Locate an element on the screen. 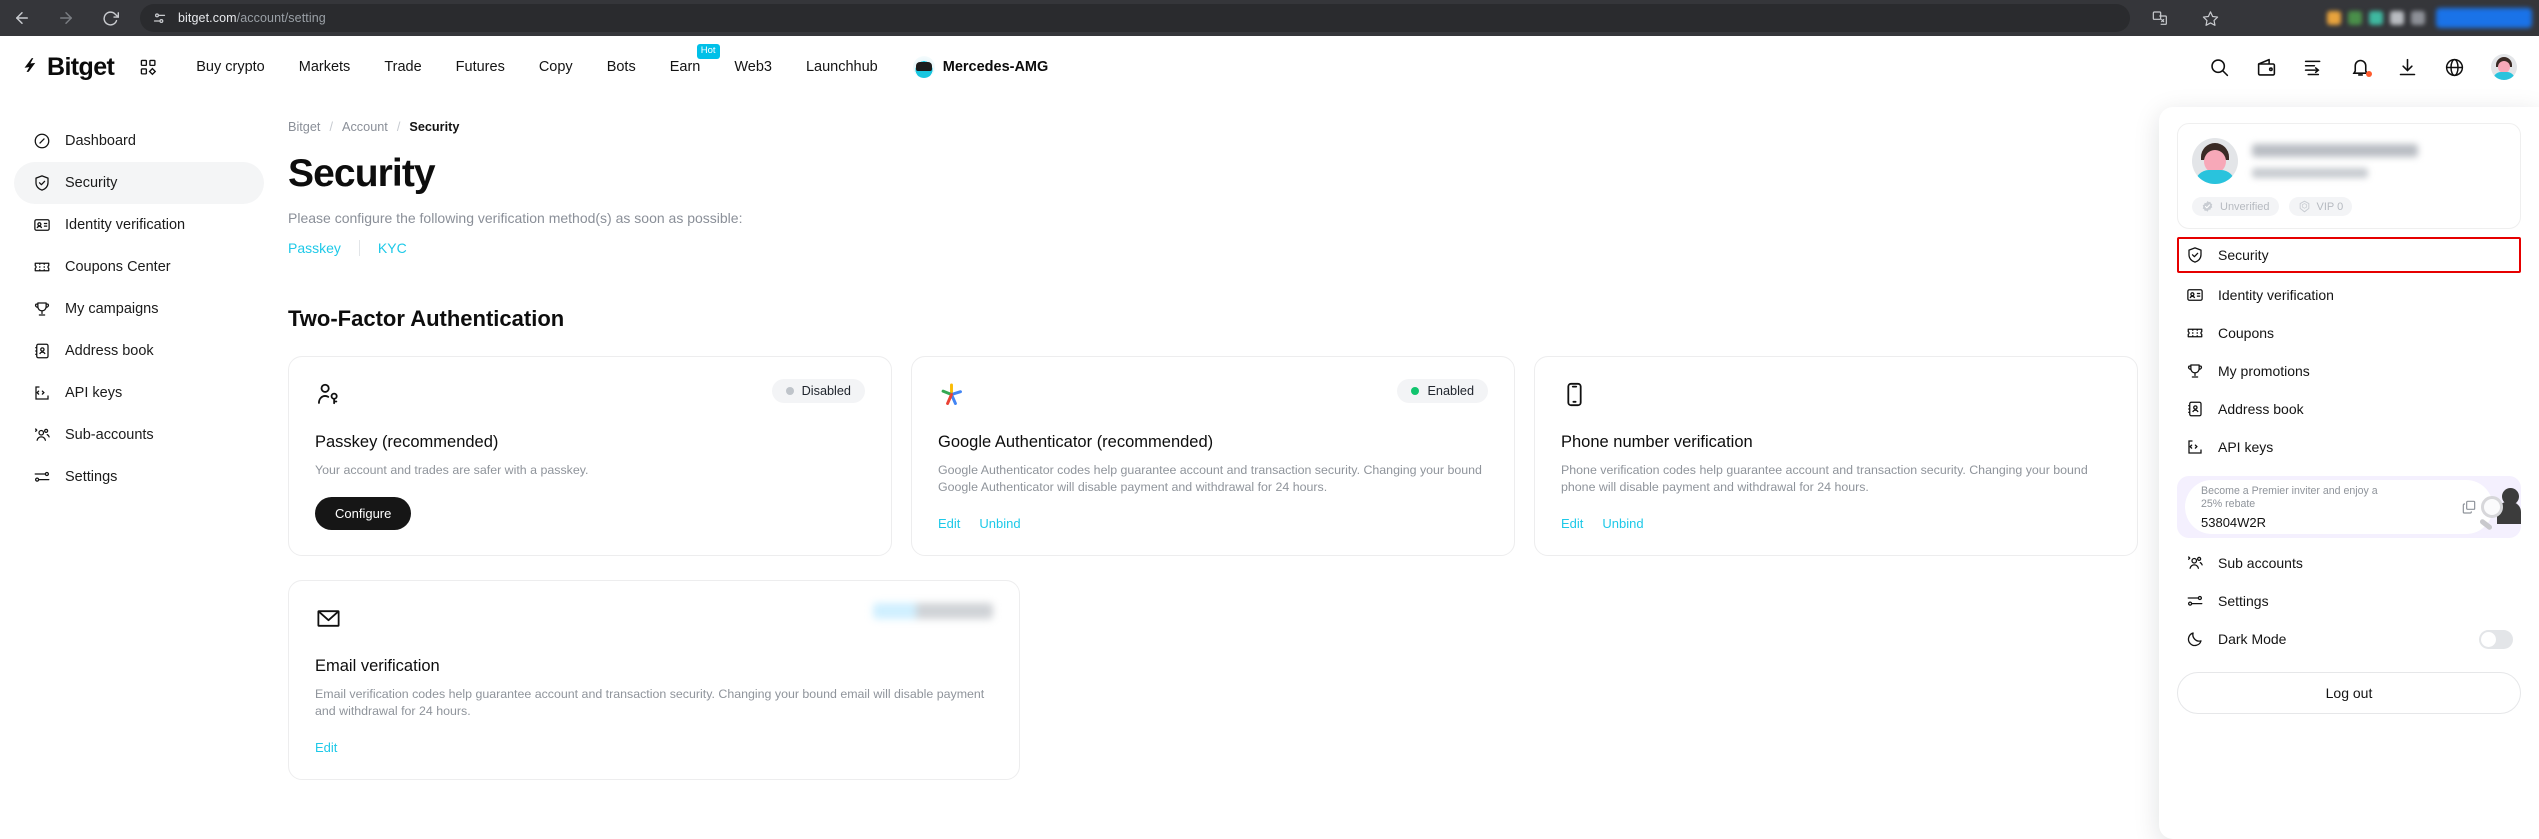 This screenshot has width=2539, height=839. nav-item-markets: Markets is located at coordinates (325, 67).